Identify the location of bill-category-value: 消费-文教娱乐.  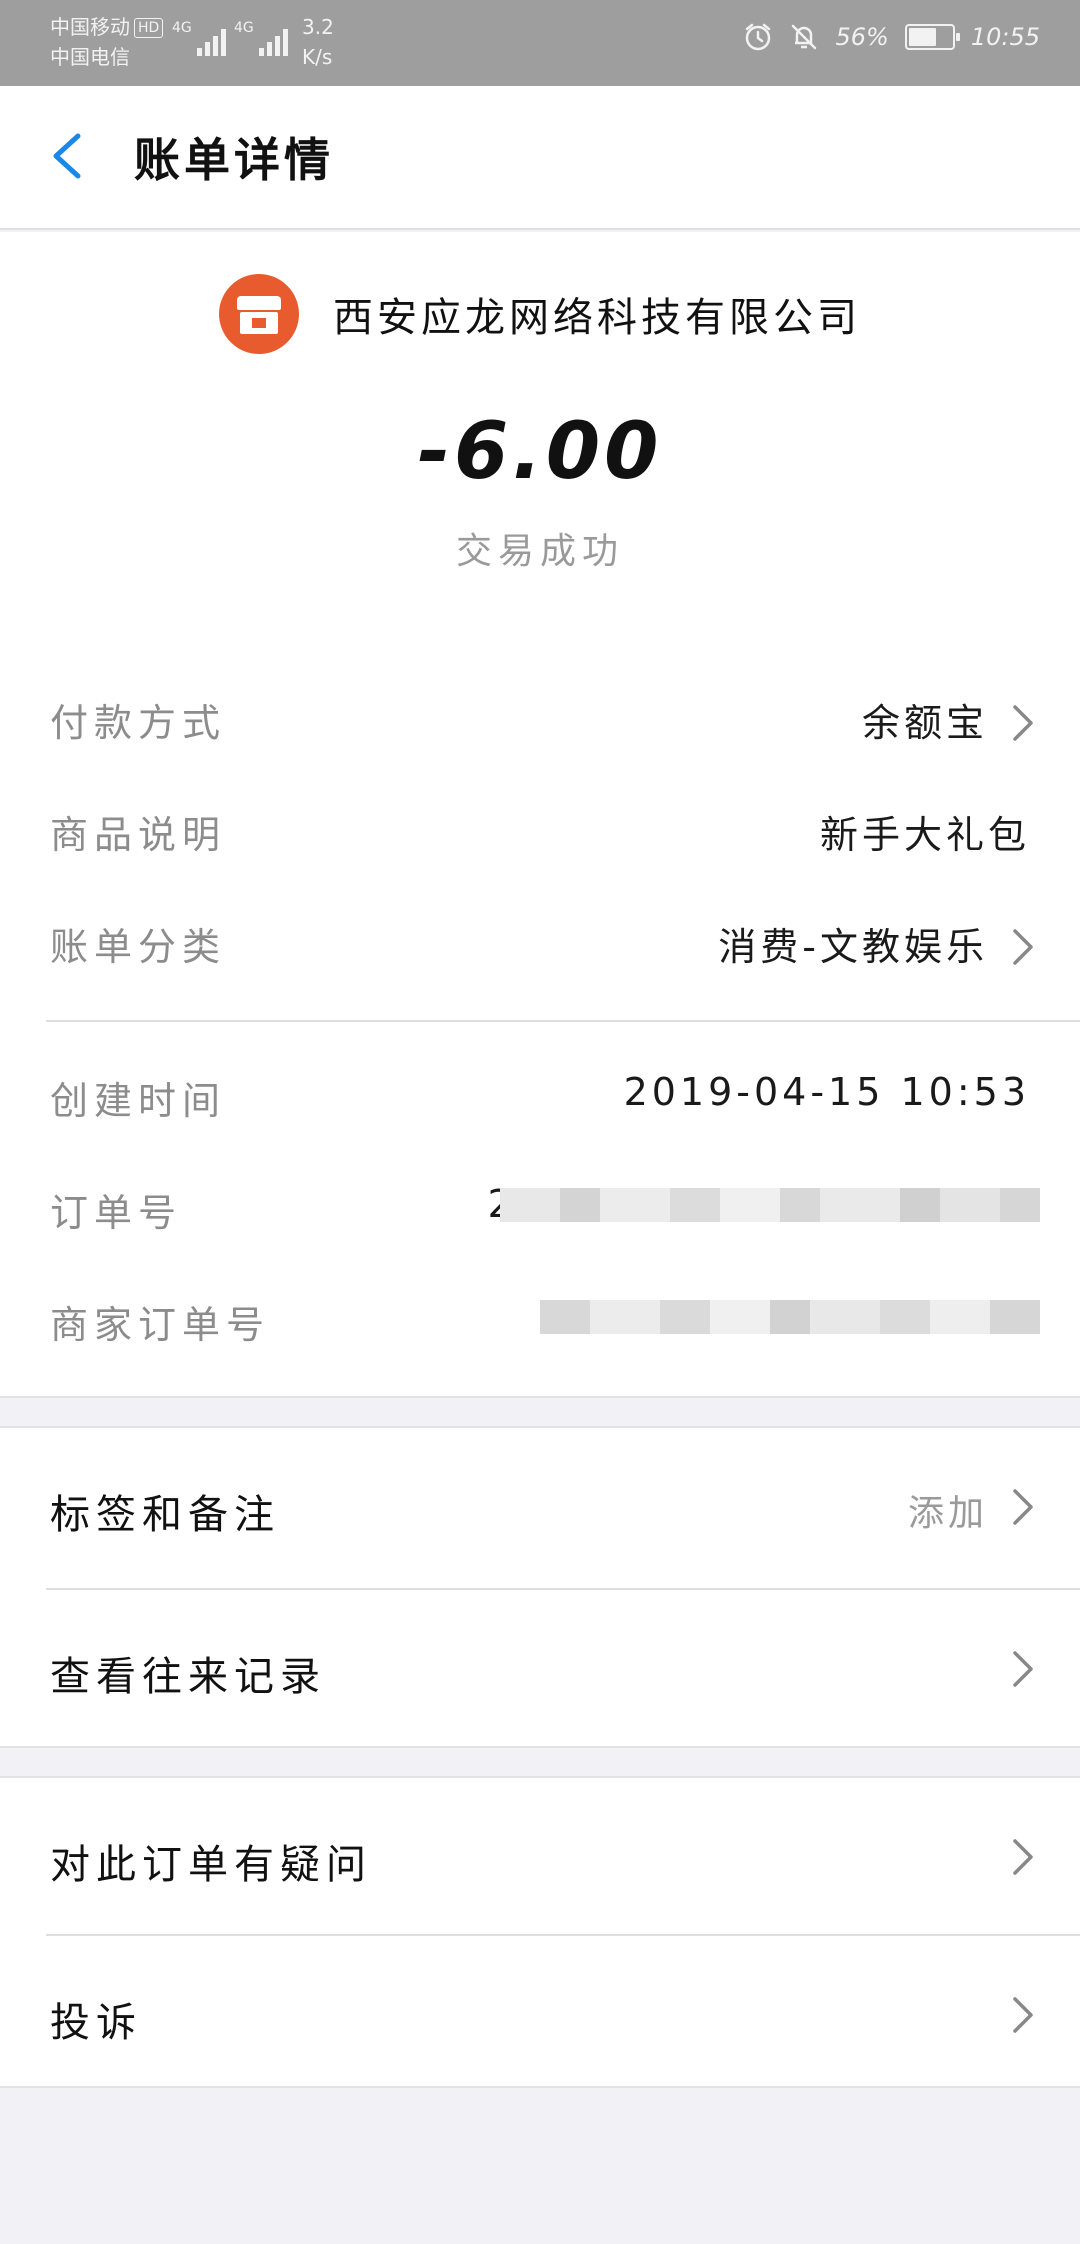
(853, 947).